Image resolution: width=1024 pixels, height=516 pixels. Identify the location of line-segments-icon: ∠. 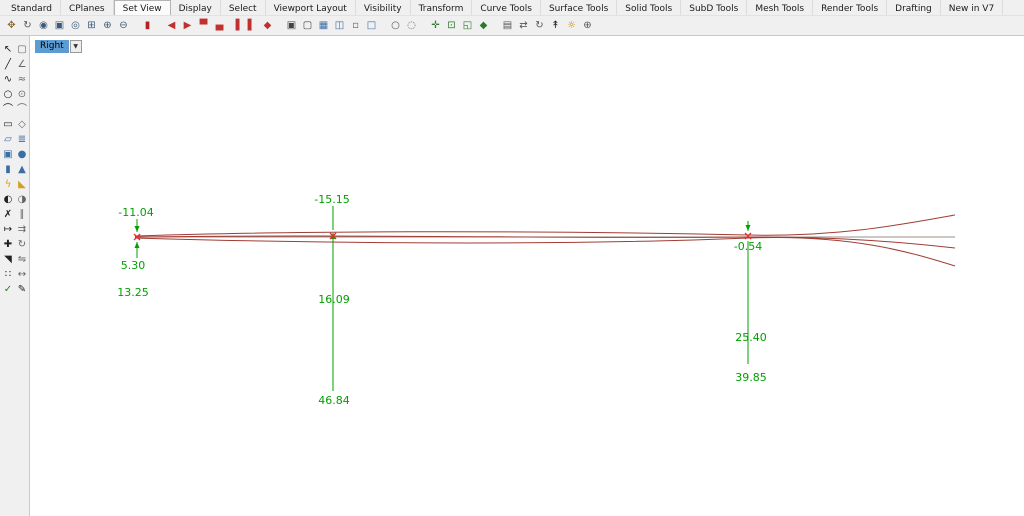
(22, 64).